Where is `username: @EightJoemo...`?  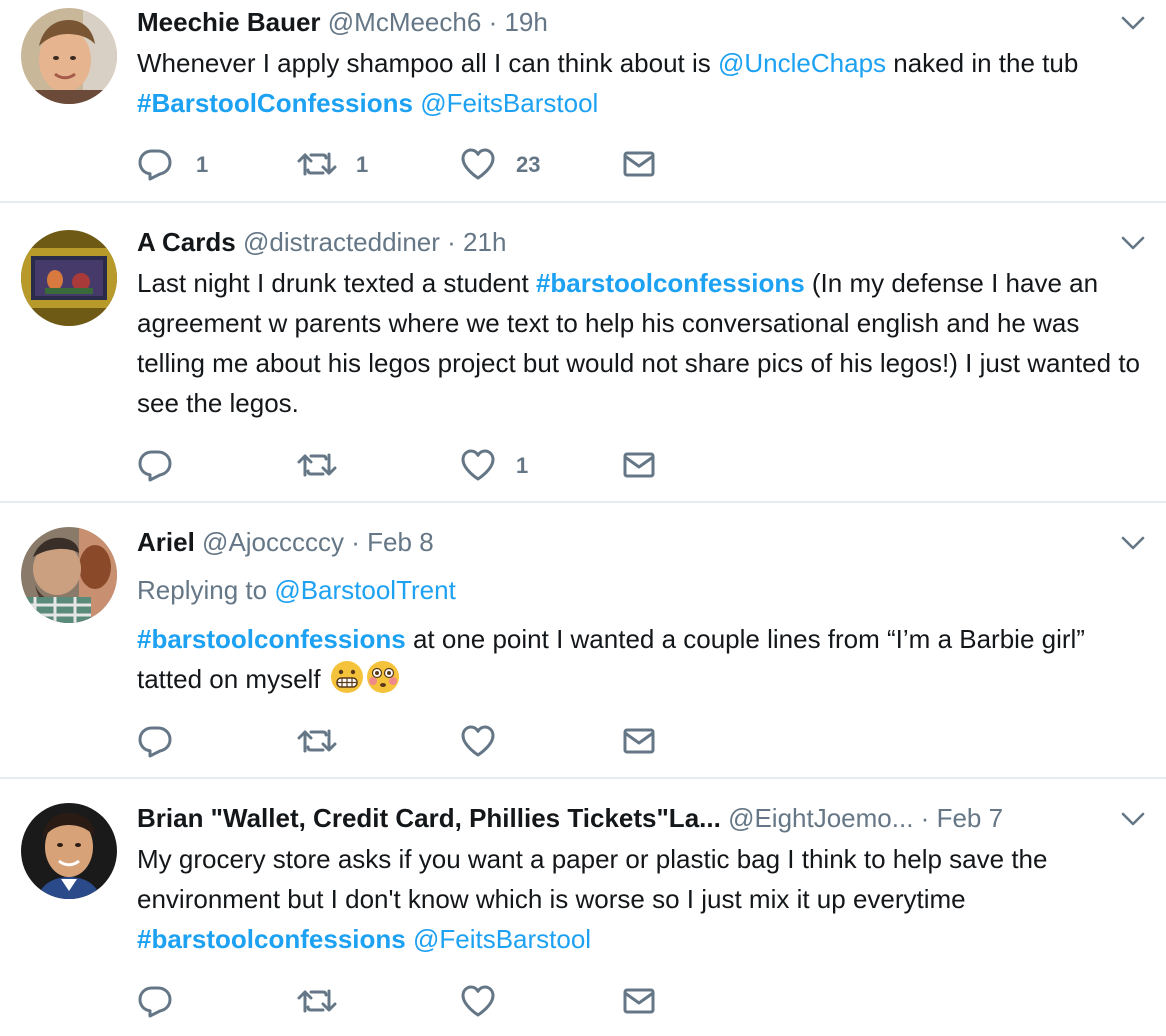
username: @EightJoemo... is located at coordinates (820, 818).